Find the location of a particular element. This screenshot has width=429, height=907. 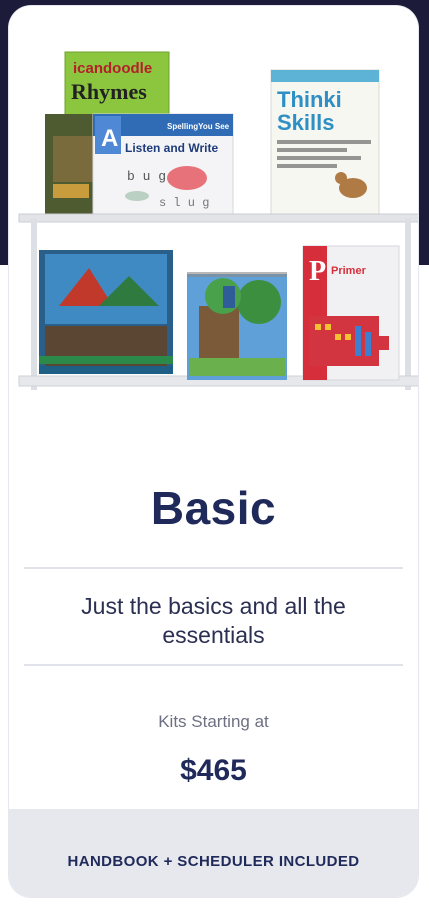

book-primer: P Primer is located at coordinates (351, 313).